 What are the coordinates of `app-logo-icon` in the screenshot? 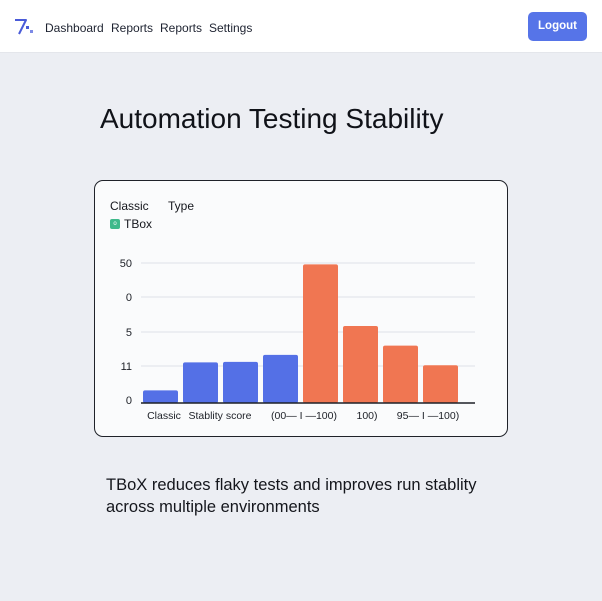 It's located at (24, 27).